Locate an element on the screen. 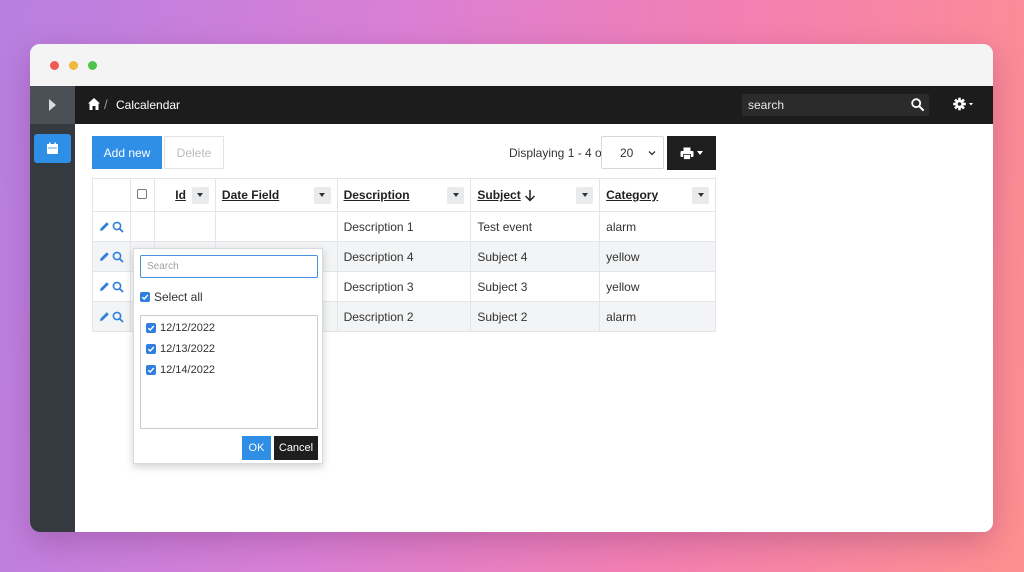 This screenshot has height=572, width=1024. cell-subject: Subject 3 is located at coordinates (535, 286).